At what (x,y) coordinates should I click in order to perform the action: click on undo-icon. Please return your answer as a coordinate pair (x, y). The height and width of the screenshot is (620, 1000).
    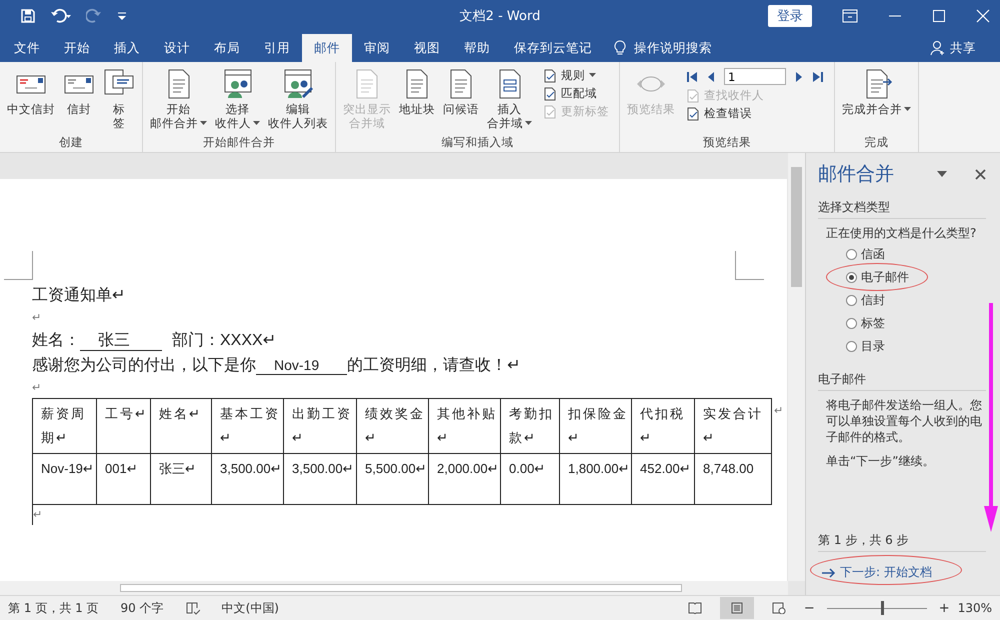
    Looking at the image, I should click on (61, 16).